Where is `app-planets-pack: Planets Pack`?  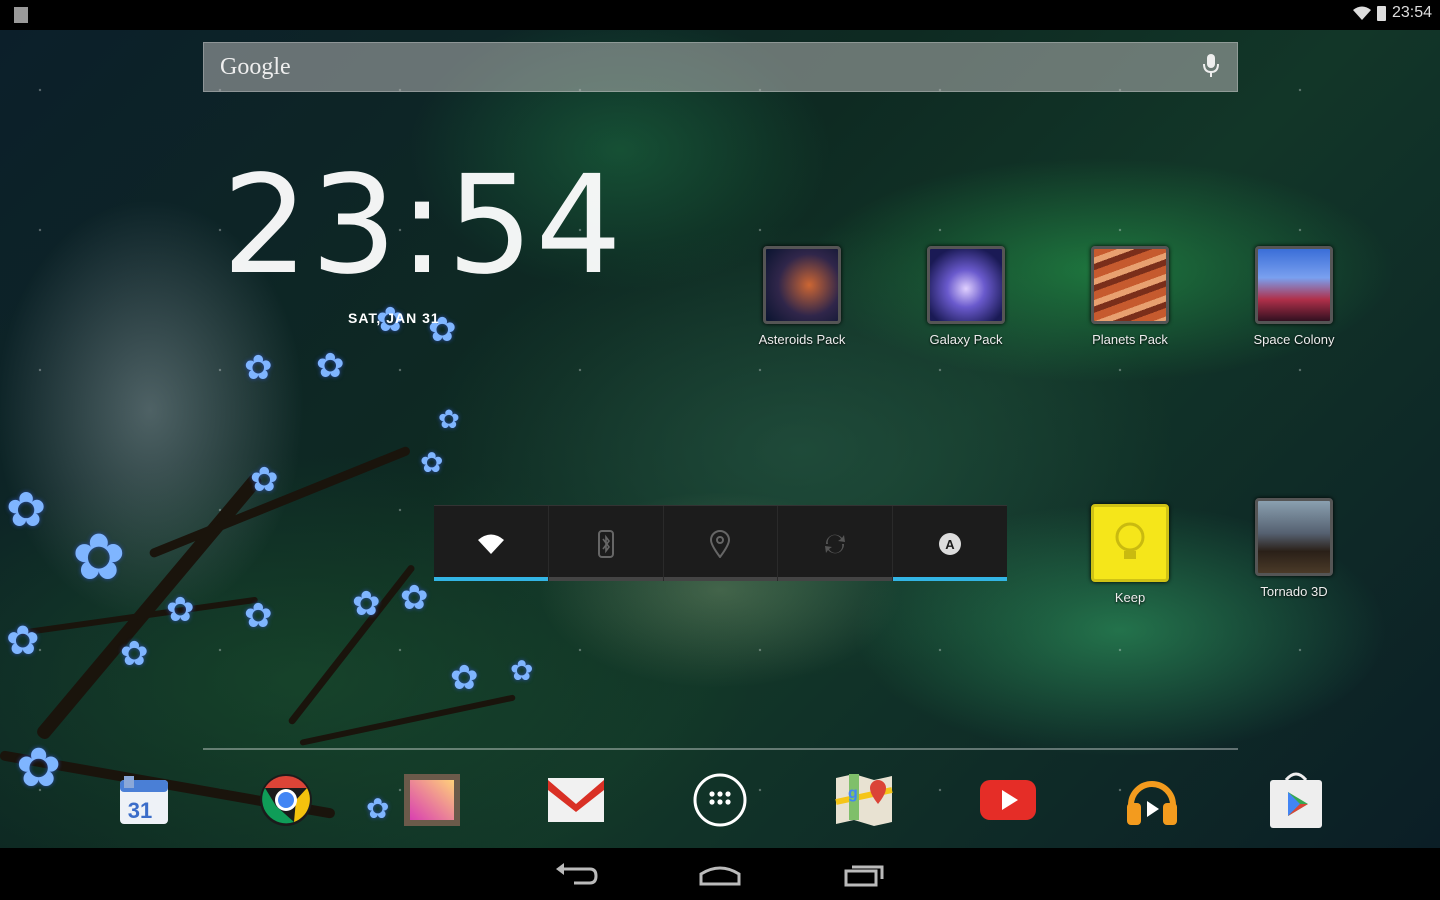 app-planets-pack: Planets Pack is located at coordinates (1130, 296).